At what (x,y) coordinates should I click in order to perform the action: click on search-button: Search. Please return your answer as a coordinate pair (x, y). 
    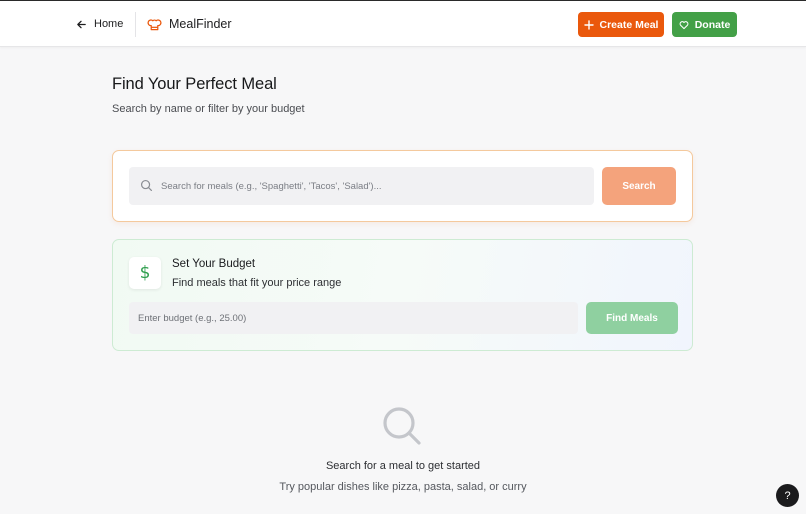
    Looking at the image, I should click on (639, 186).